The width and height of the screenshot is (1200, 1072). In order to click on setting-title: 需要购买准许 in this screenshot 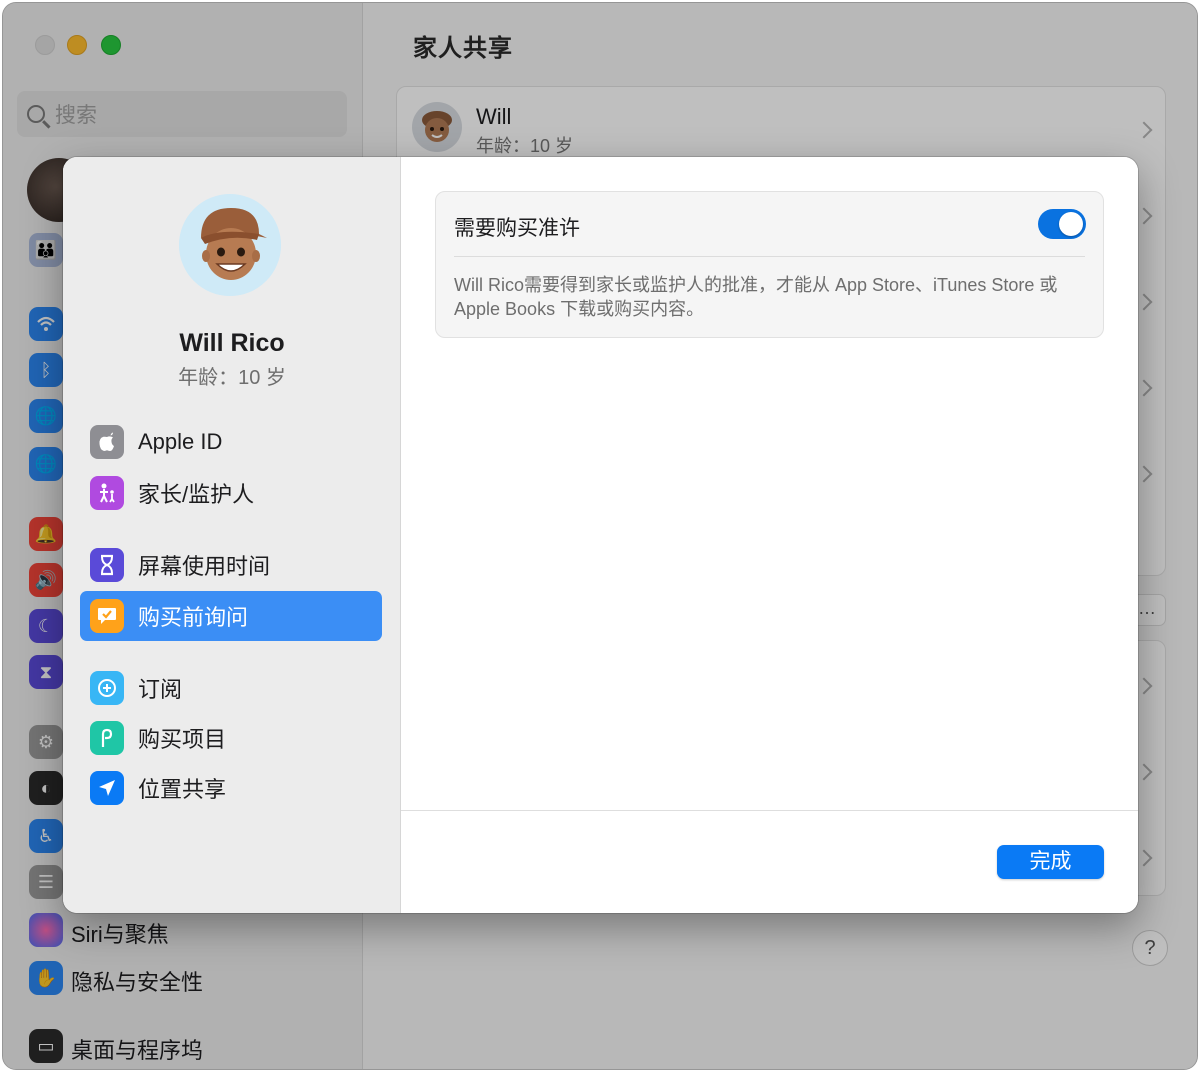, I will do `click(517, 228)`.